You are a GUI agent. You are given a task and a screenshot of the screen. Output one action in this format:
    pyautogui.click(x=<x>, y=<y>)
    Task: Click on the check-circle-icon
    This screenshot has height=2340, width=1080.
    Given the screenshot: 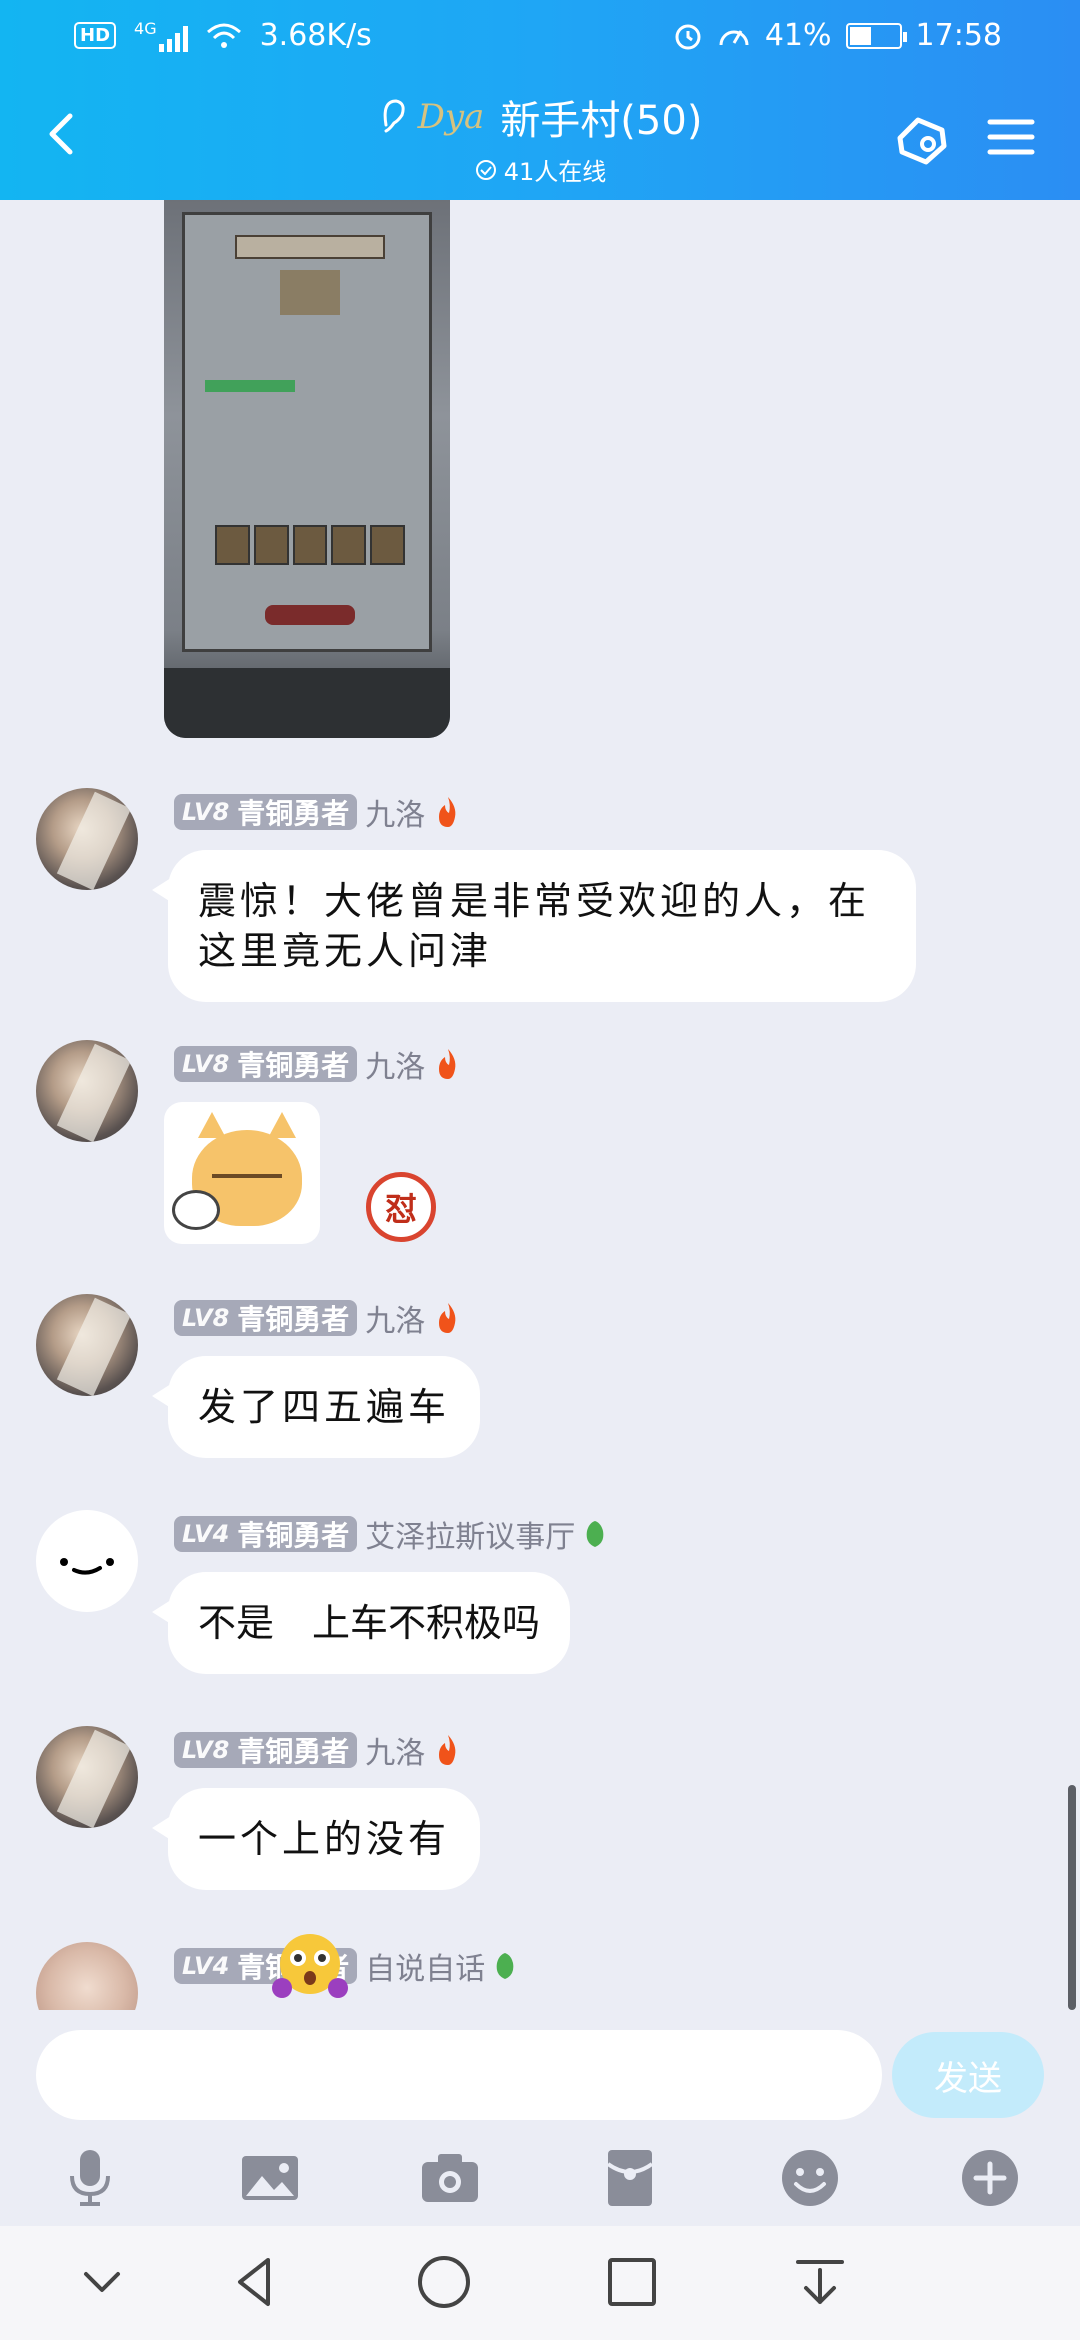 What is the action you would take?
    pyautogui.click(x=485, y=169)
    